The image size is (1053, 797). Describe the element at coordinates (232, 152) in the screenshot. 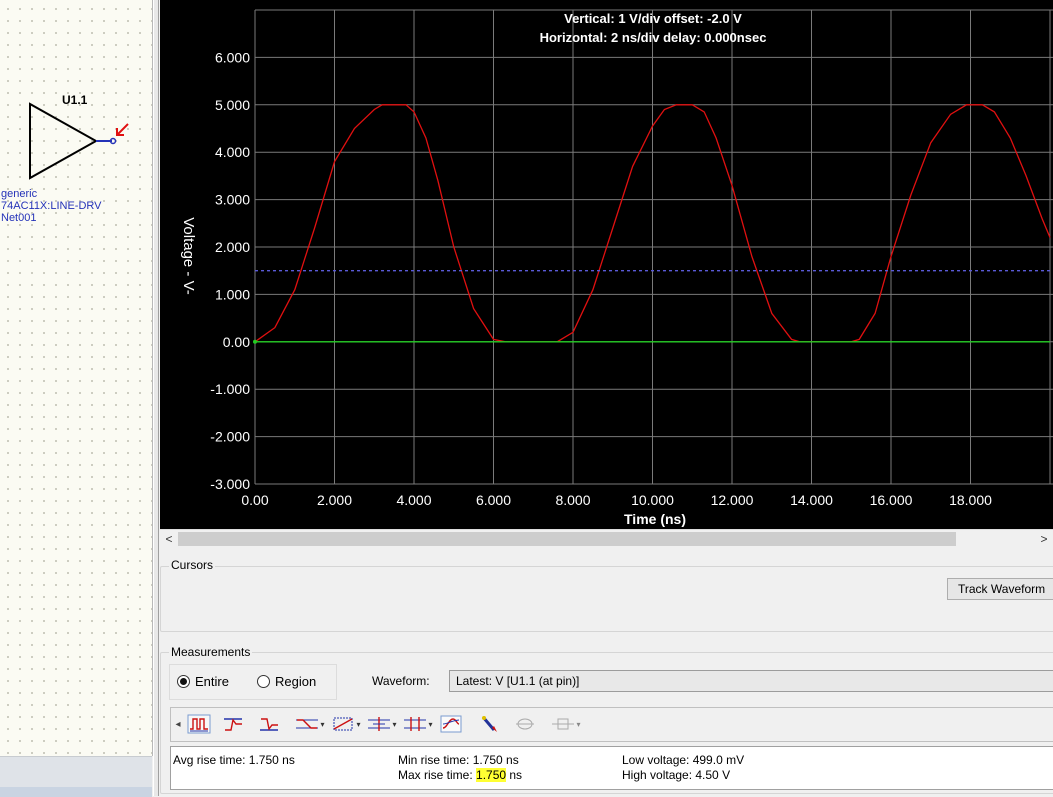

I see `y-tick-label: 4.000` at that location.